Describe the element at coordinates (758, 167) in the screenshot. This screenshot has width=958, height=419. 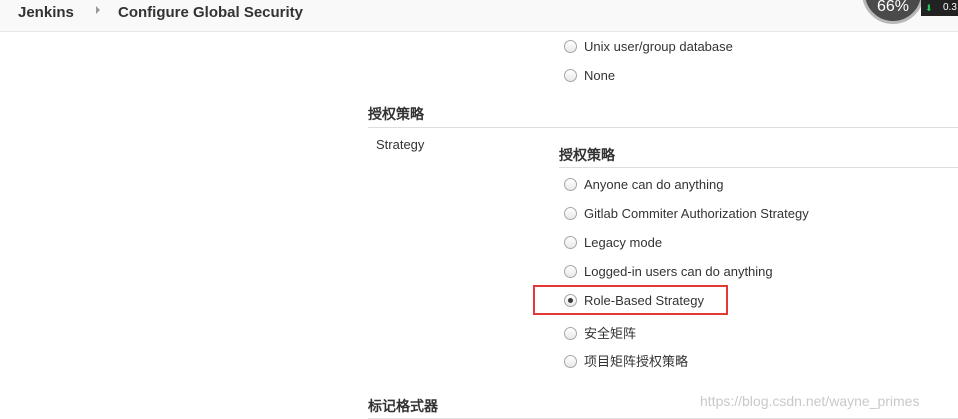
I see `inner-divider` at that location.